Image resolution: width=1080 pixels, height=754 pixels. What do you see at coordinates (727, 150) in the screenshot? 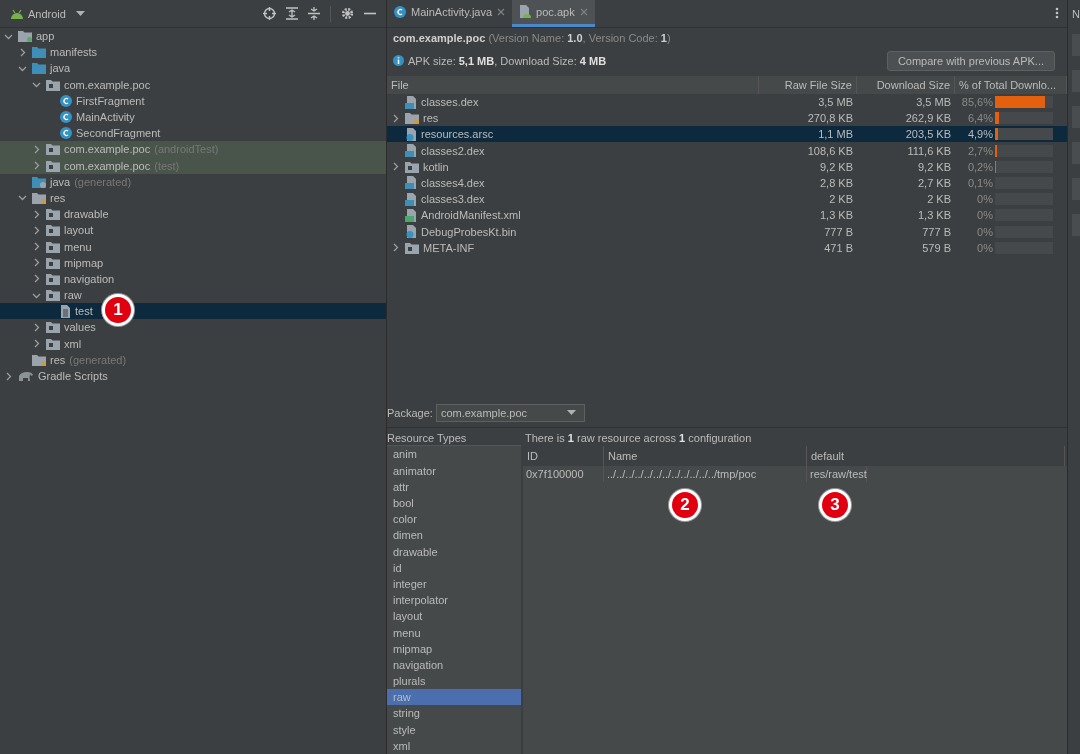
I see `file-row: classes2.dex 108,6 KB 111,6 KB 2,7%` at bounding box center [727, 150].